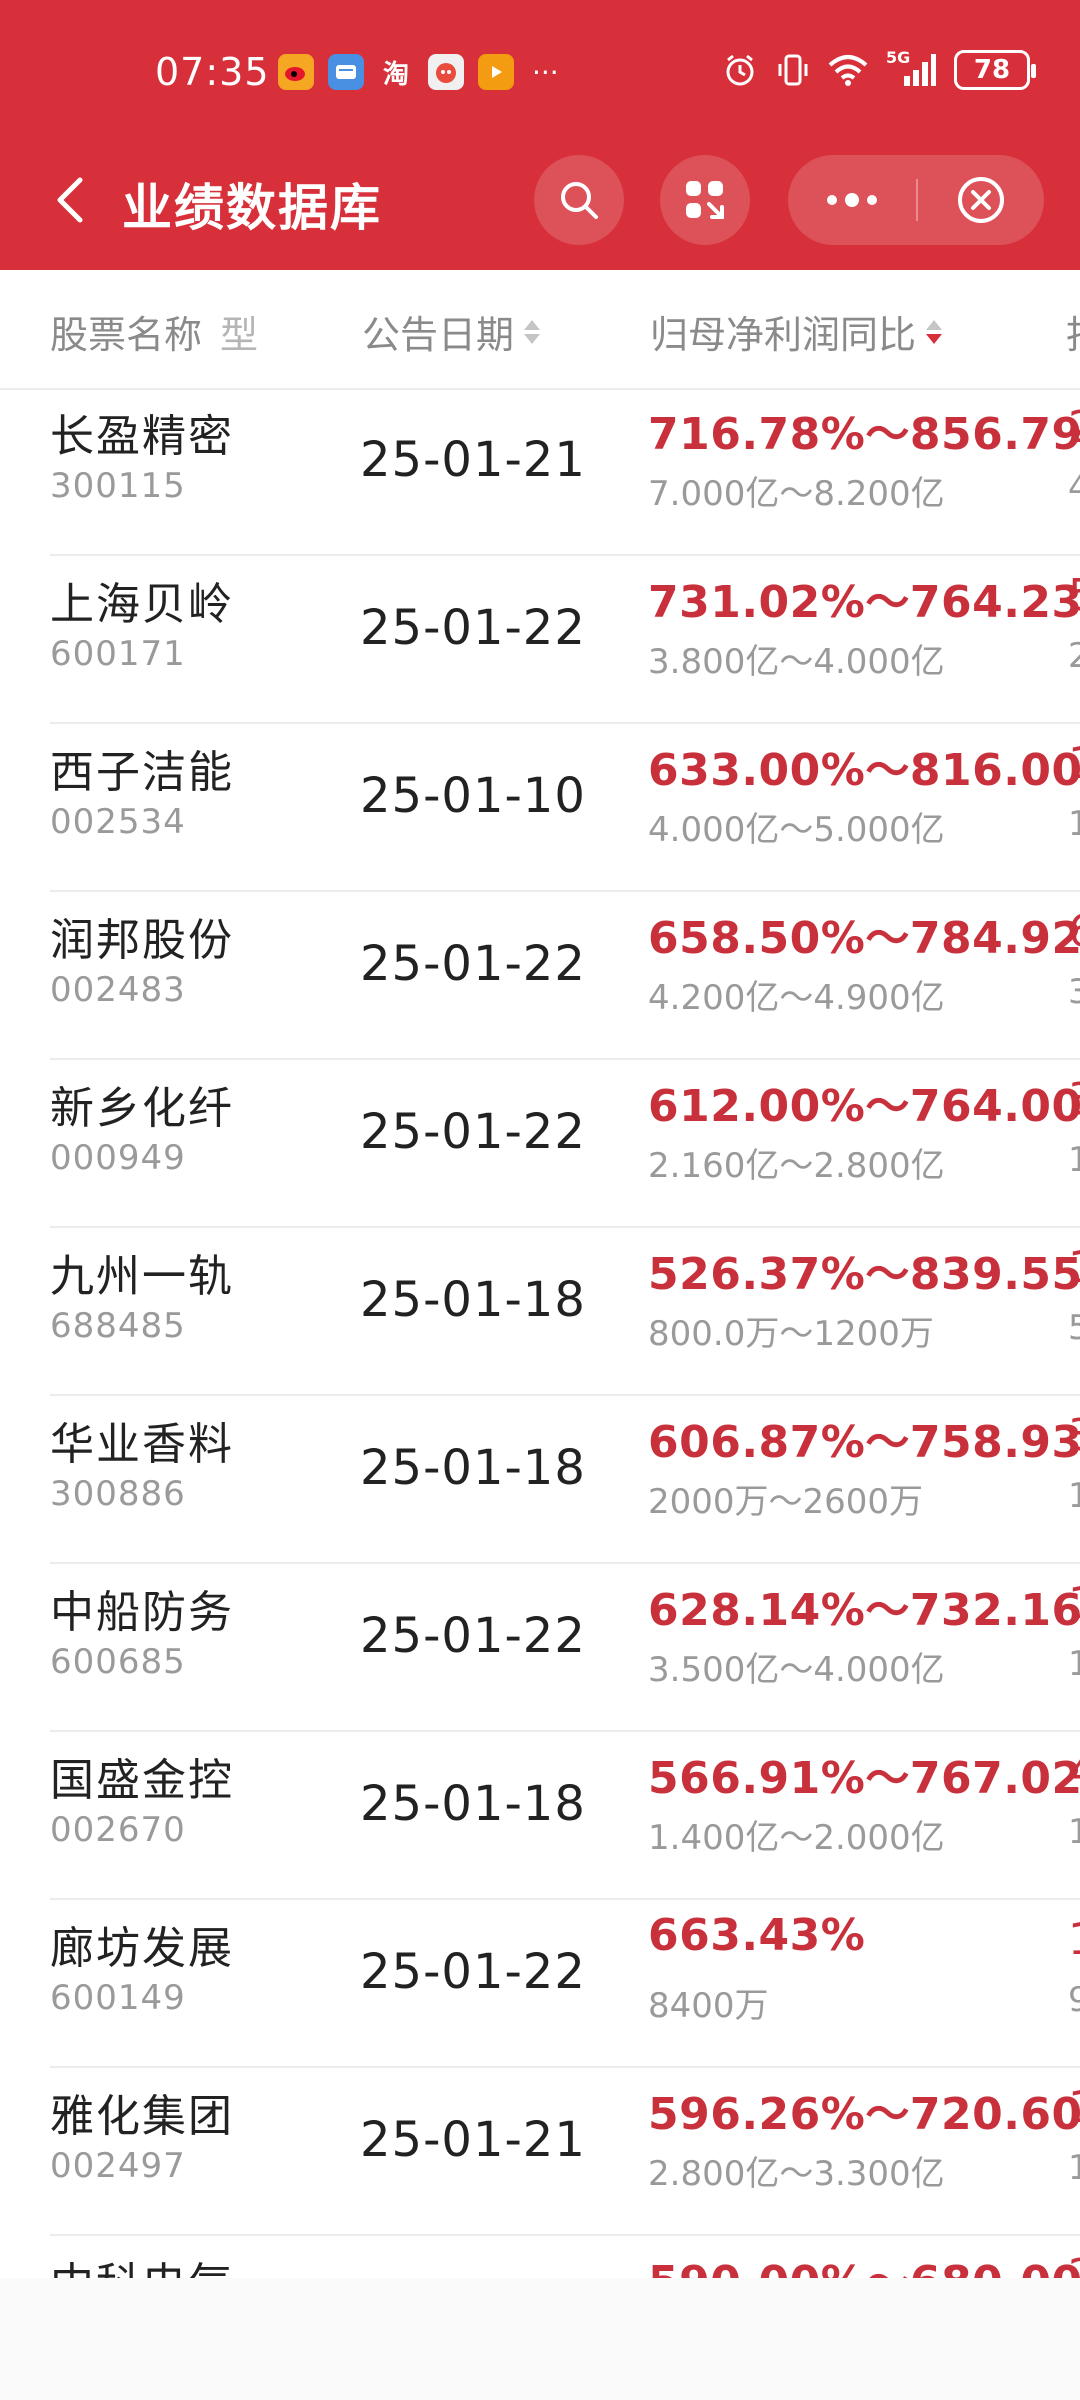 The width and height of the screenshot is (1080, 2400). Describe the element at coordinates (796, 494) in the screenshot. I see `profit-amount: 7.000亿～8.200亿` at that location.